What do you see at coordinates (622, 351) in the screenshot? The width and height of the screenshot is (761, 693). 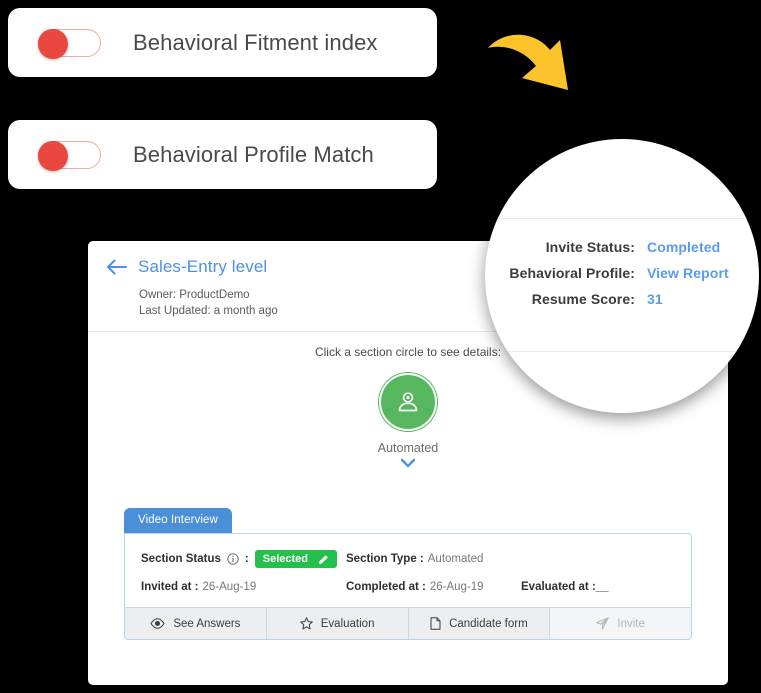 I see `magnifier-divider-bottom` at bounding box center [622, 351].